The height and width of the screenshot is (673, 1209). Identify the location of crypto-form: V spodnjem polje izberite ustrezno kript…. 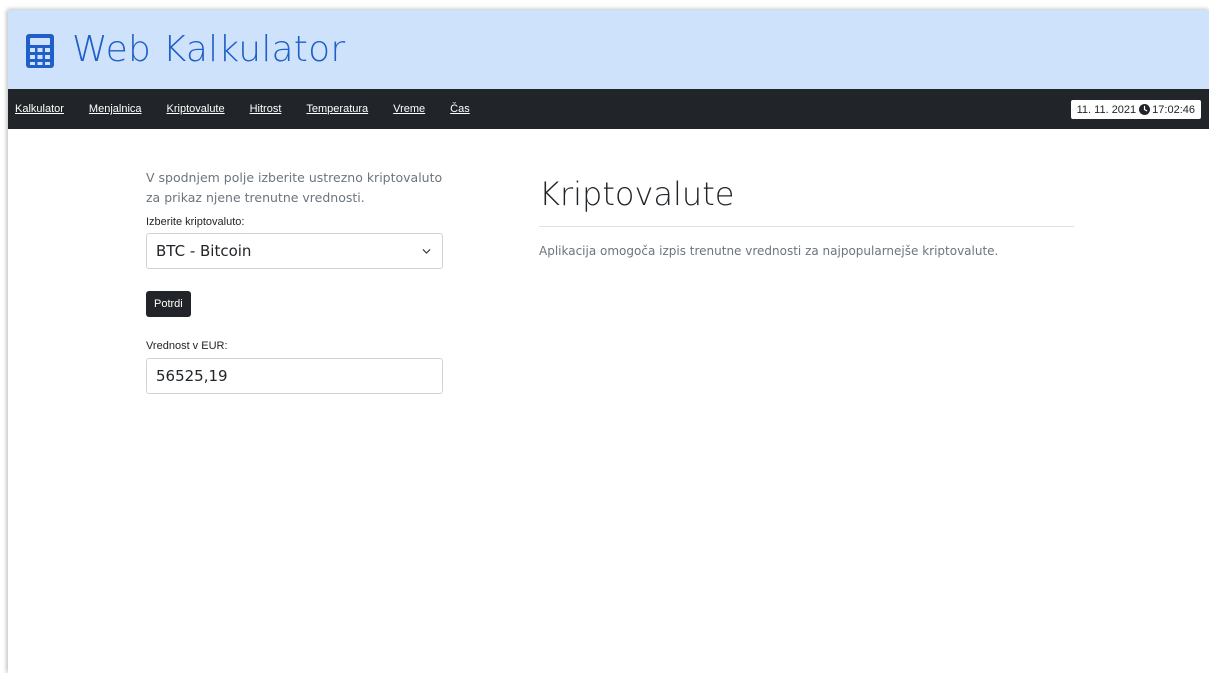
(294, 281).